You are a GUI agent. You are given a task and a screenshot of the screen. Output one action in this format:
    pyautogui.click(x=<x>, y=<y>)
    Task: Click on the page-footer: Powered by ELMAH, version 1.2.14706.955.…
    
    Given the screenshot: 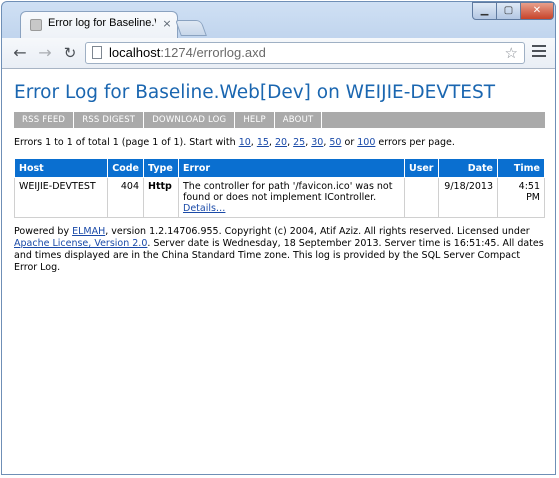 What is the action you would take?
    pyautogui.click(x=279, y=250)
    